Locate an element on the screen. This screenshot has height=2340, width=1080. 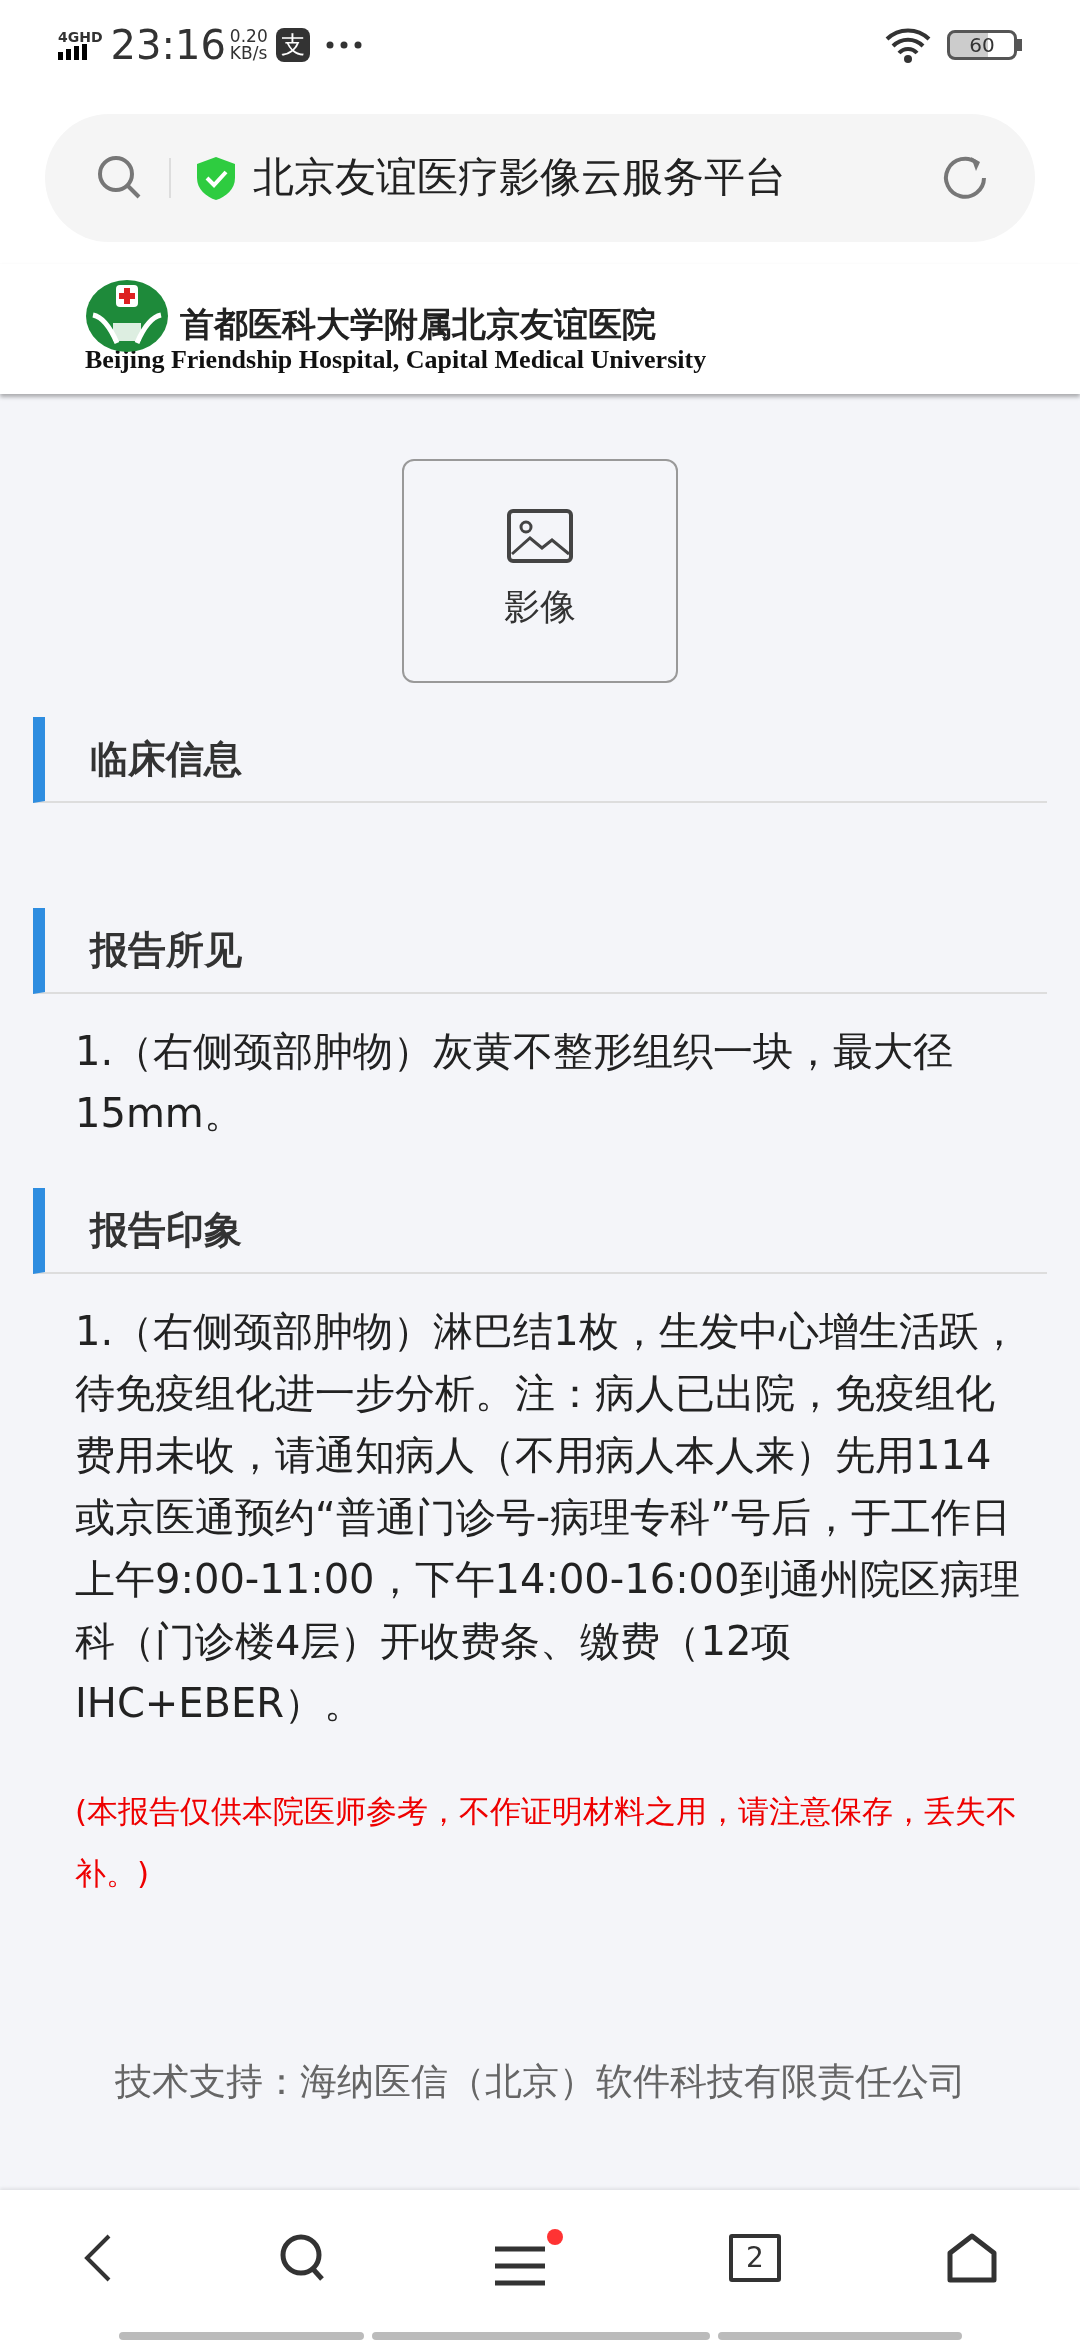
network-label: HD is located at coordinates (91, 37).